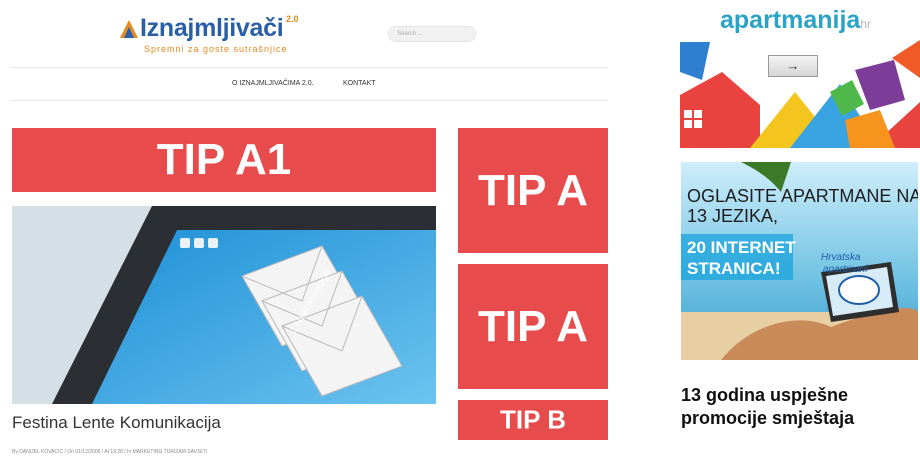 Image resolution: width=920 pixels, height=459 pixels. I want to click on ad-slot-label: TIP B, so click(533, 419).